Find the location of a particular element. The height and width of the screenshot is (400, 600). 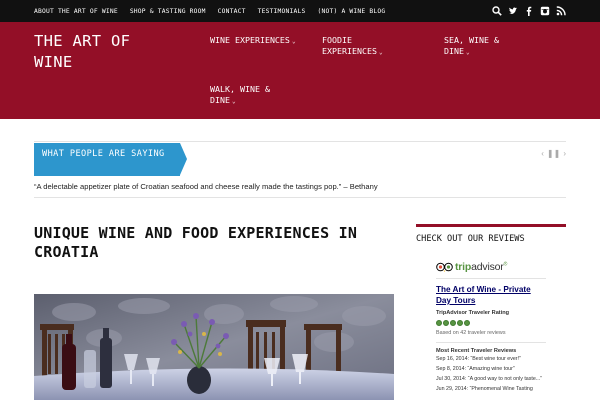

top-nav-testimonials: TESTIMONIALS is located at coordinates (282, 11).